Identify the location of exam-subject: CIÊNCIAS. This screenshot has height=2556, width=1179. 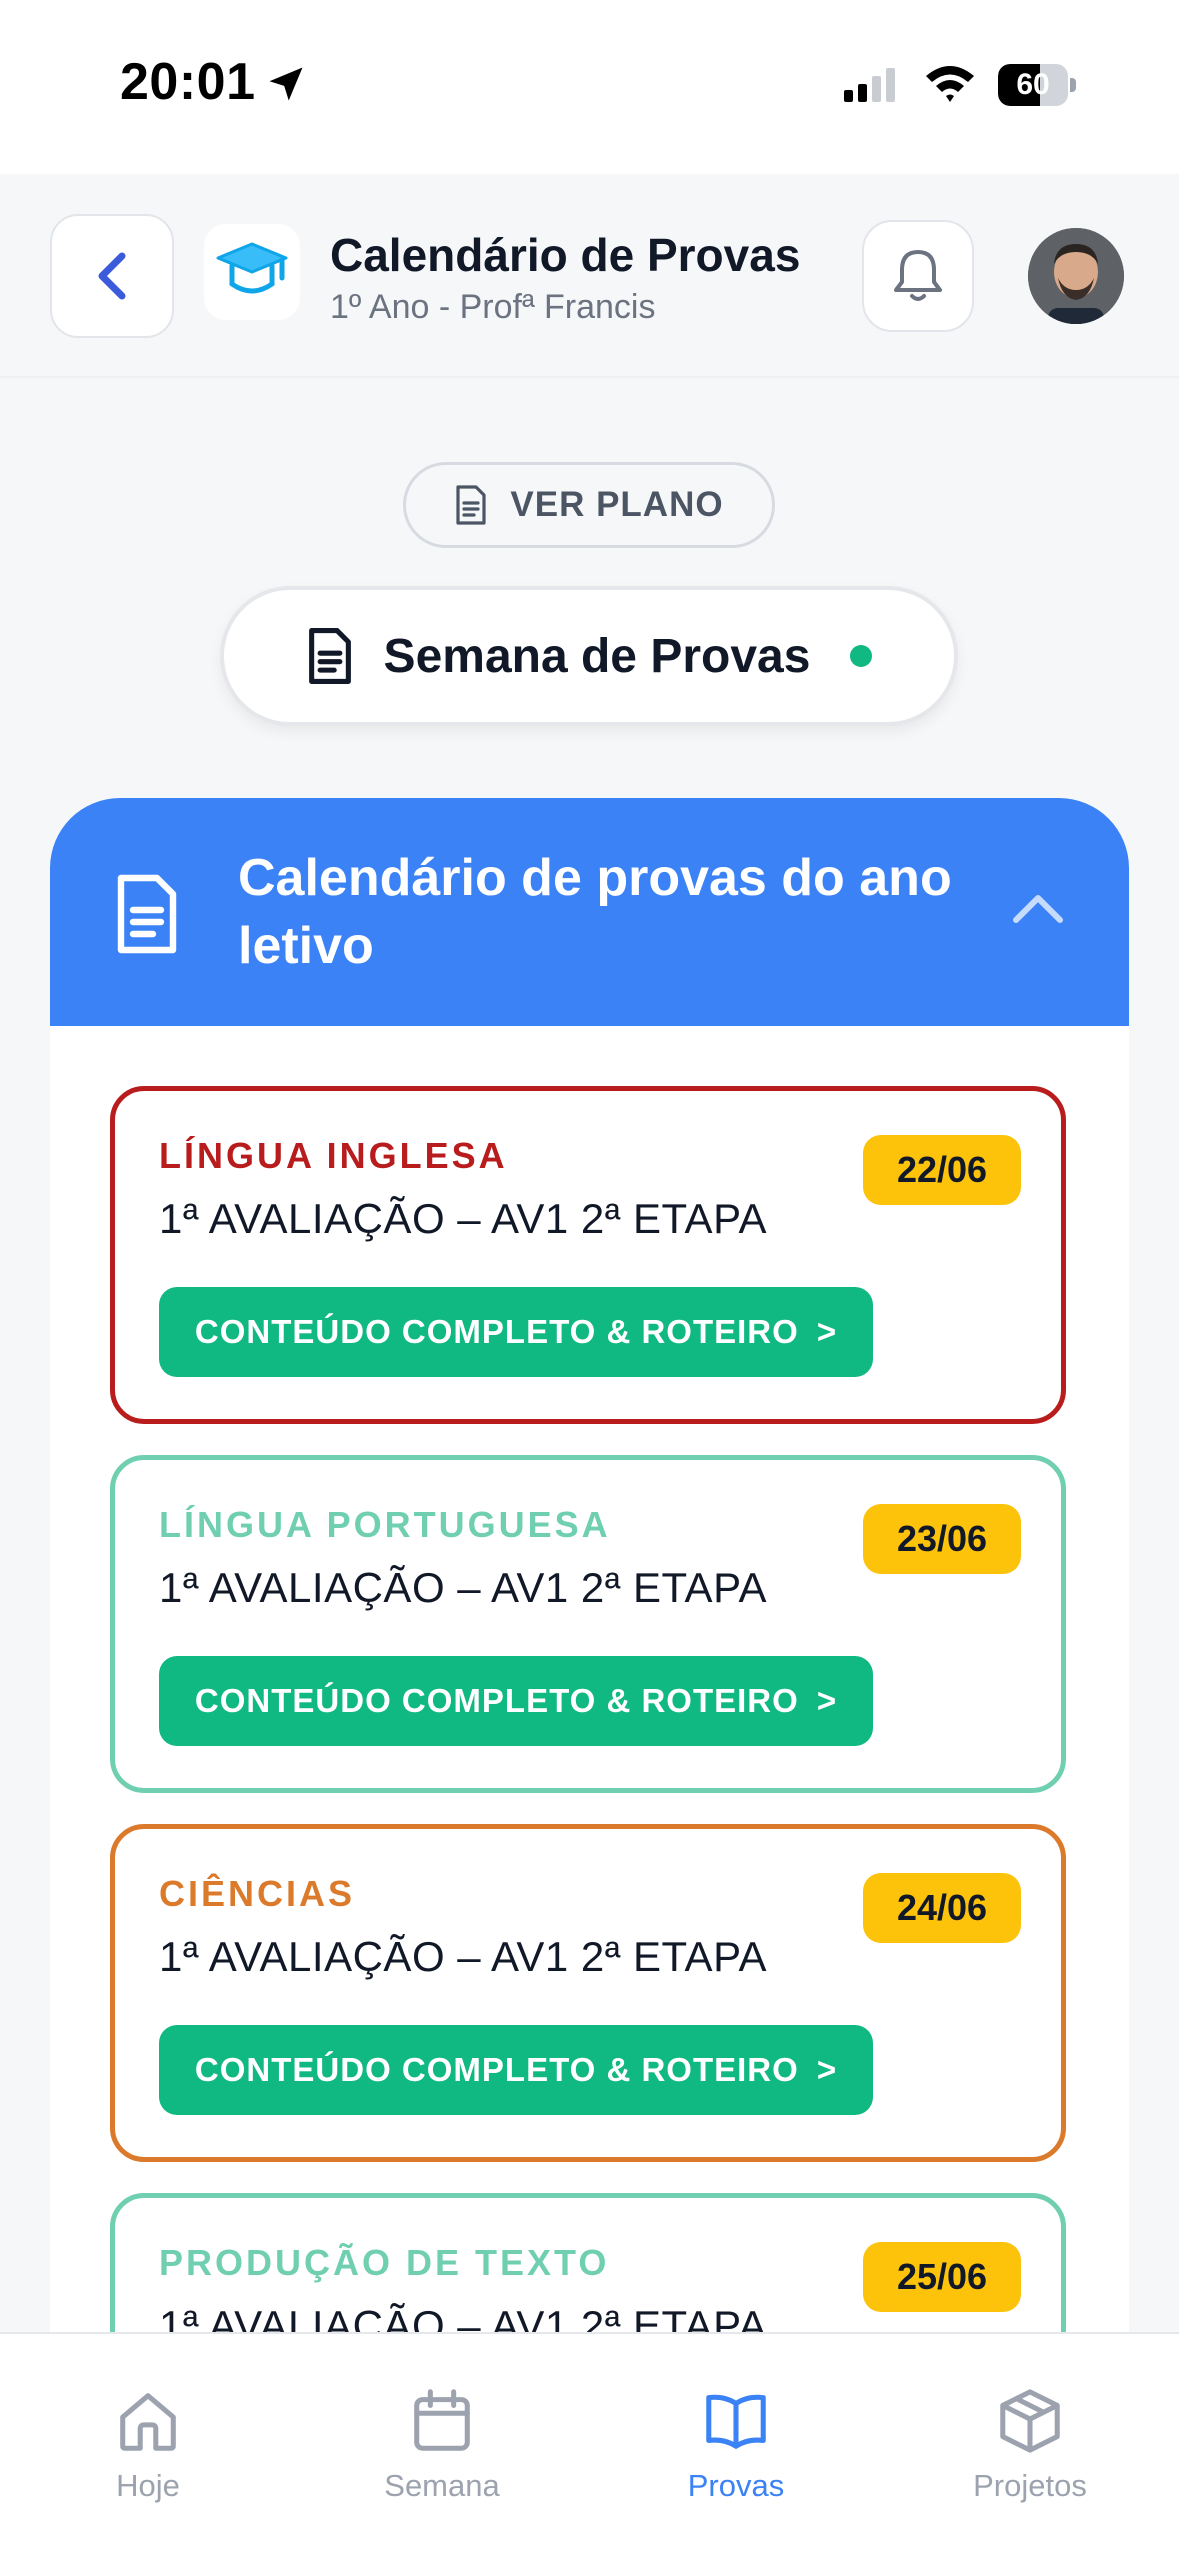
(257, 1893).